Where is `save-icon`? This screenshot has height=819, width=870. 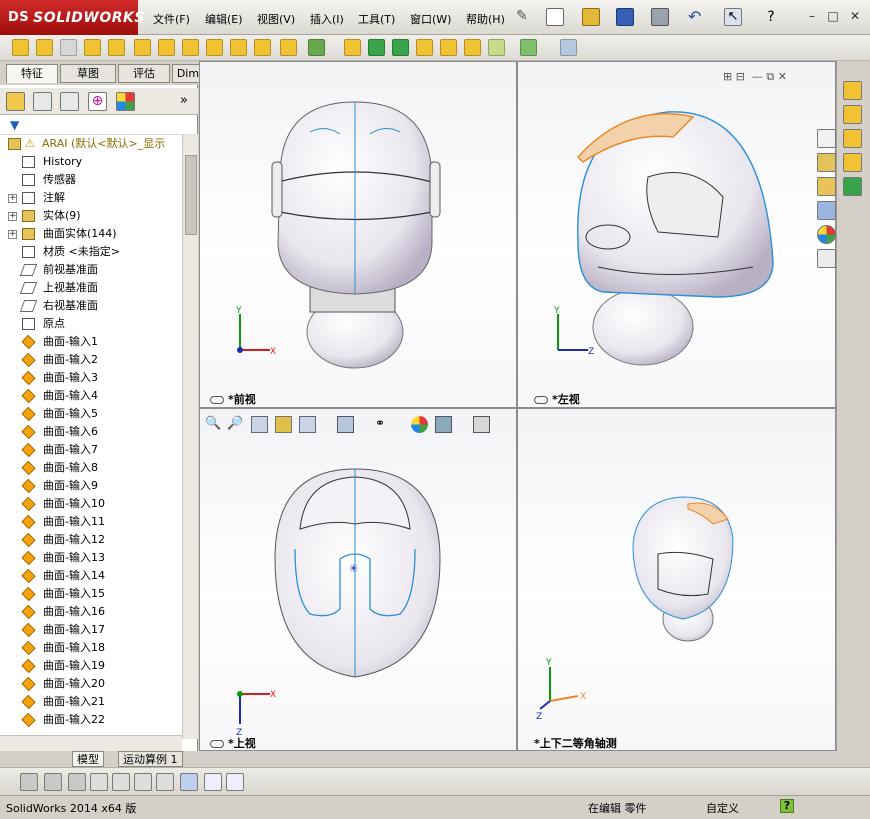
save-icon is located at coordinates (625, 17).